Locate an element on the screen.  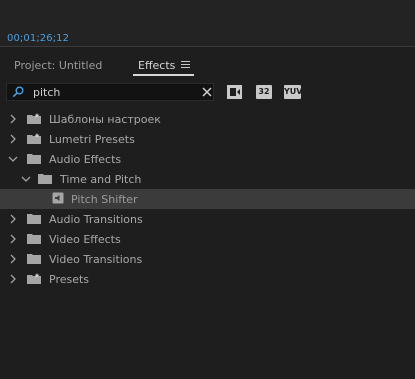
audio-effect-icon is located at coordinates (58, 198).